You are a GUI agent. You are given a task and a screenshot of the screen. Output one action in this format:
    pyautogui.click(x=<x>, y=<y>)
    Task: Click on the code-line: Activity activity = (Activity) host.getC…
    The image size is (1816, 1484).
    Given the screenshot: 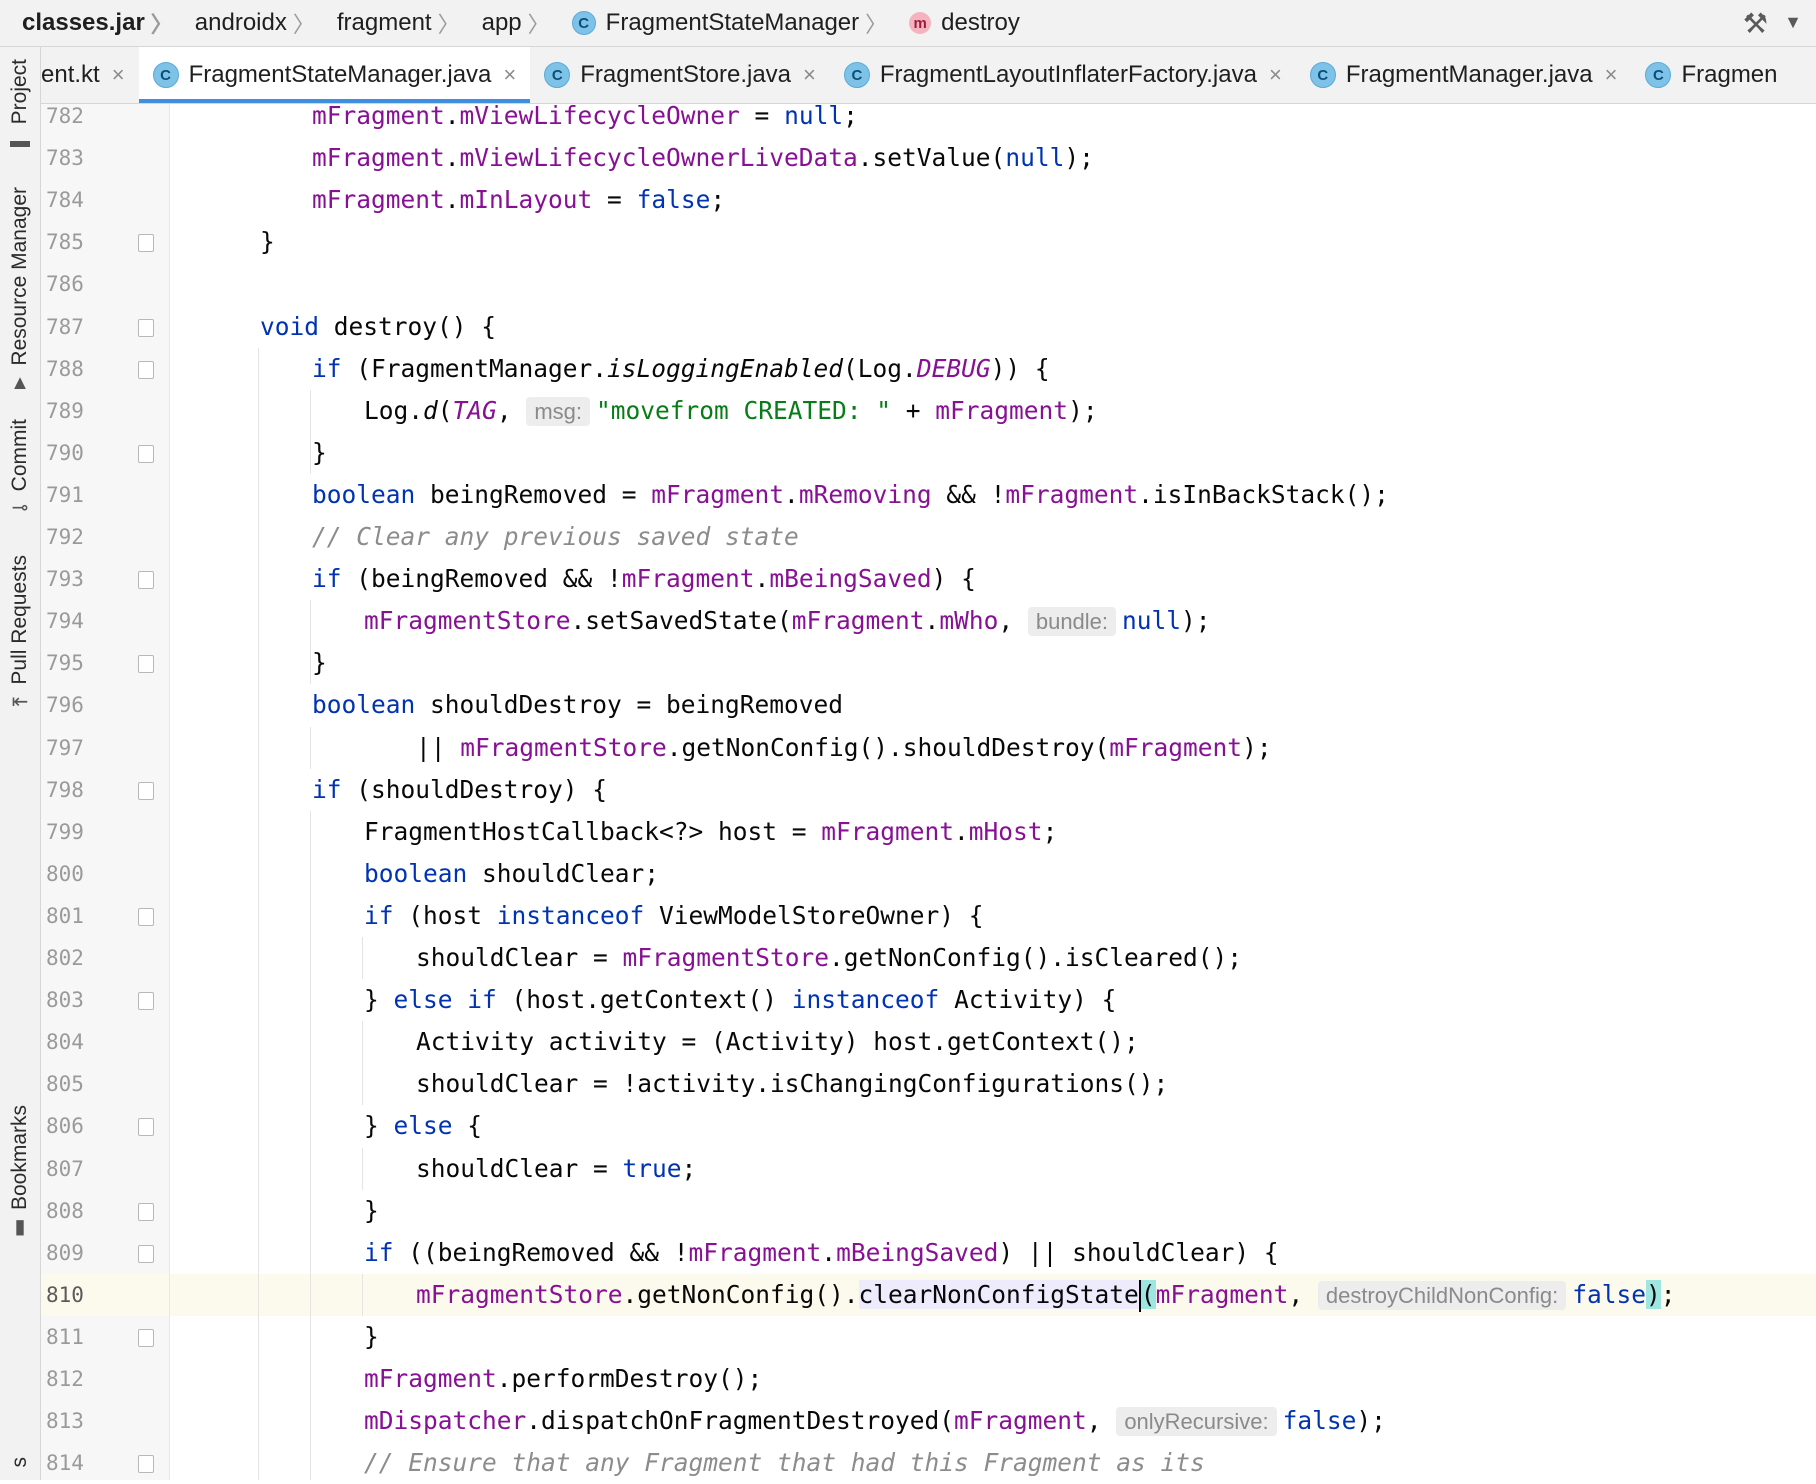 What is the action you would take?
    pyautogui.click(x=993, y=1042)
    